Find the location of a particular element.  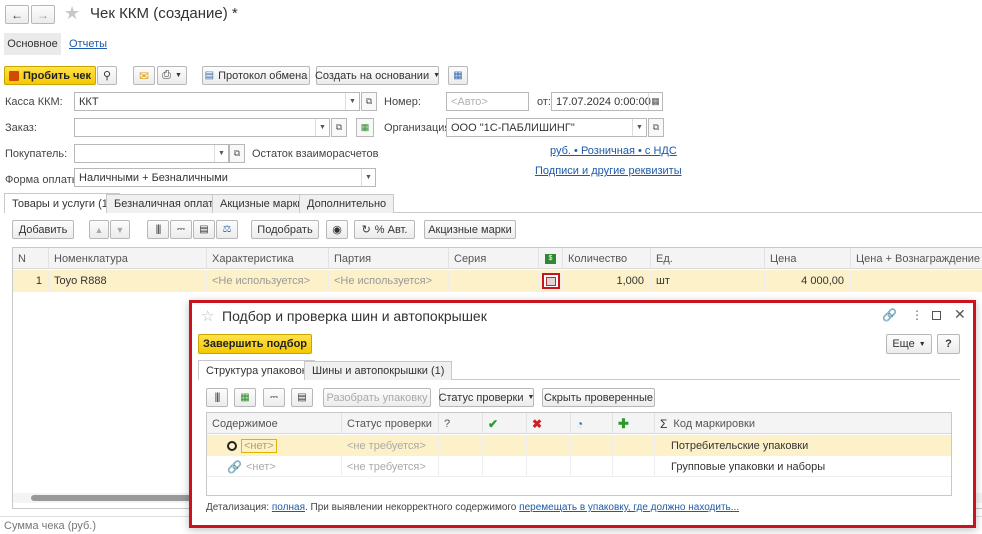

payment-label: Форма оплаты: is located at coordinates (44, 180).